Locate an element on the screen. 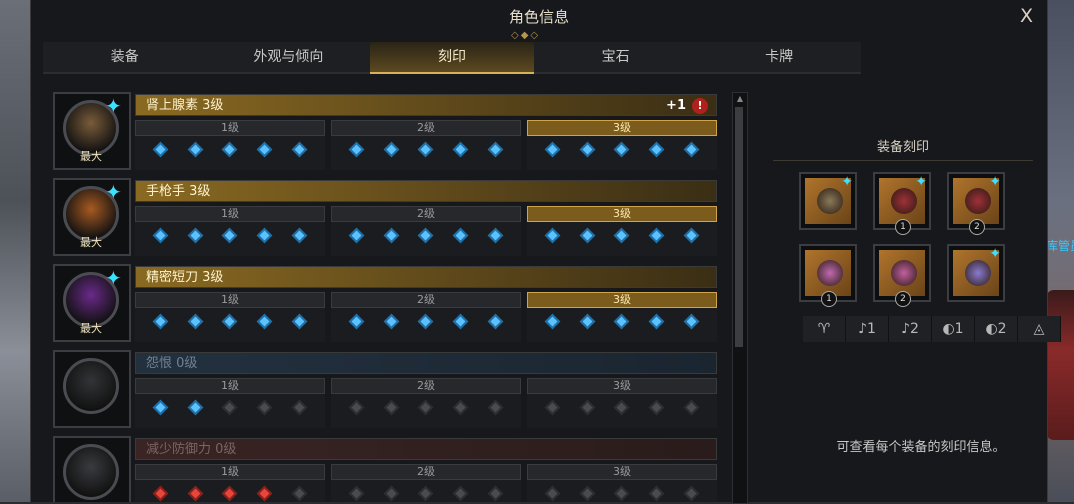 The image size is (1074, 504). max-badge: 最大 is located at coordinates (91, 242).